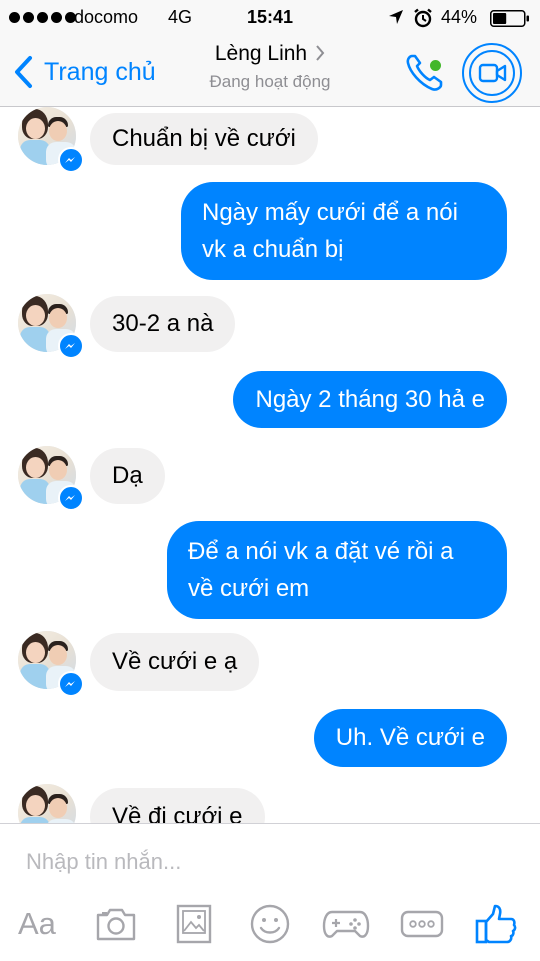 The image size is (540, 961). I want to click on more-icon, so click(422, 924).